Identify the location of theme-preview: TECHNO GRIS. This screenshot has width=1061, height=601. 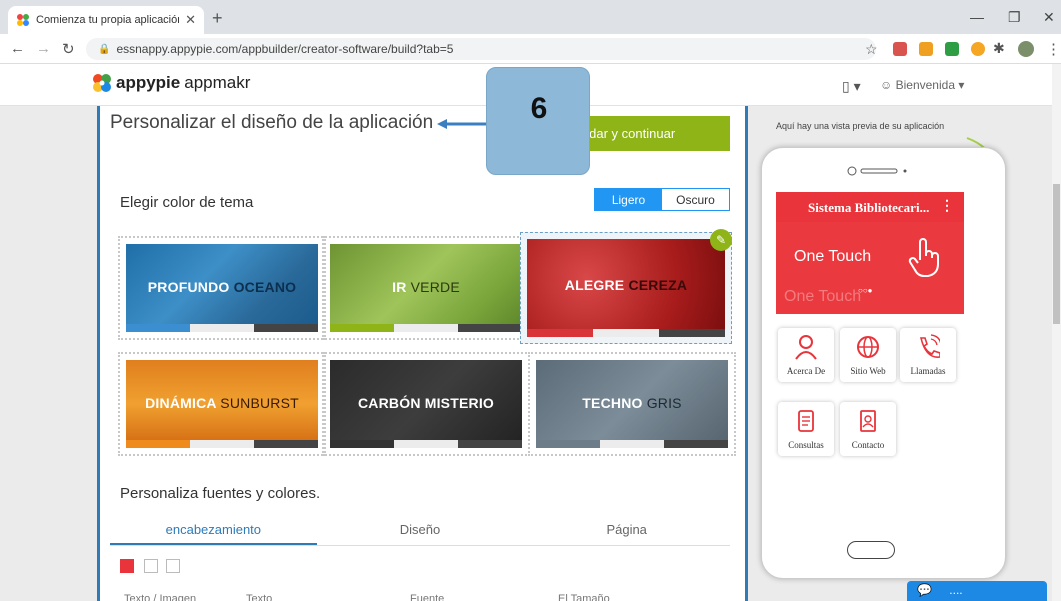
(632, 404).